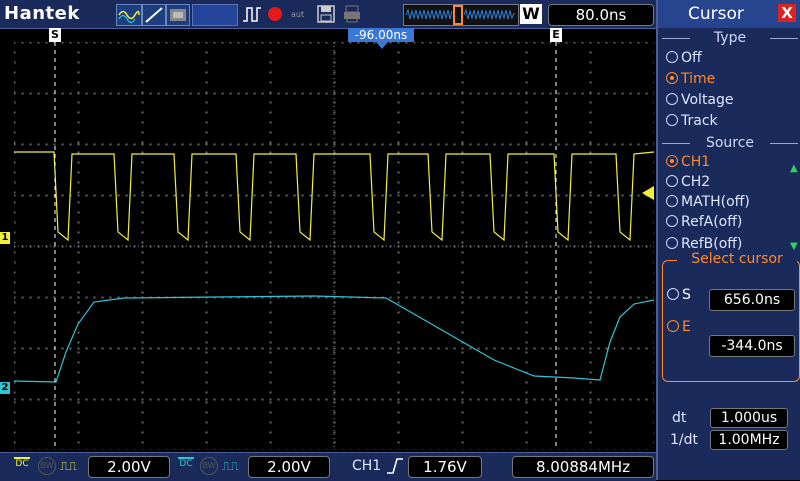 The height and width of the screenshot is (481, 800). I want to click on dt-value: 1.000us, so click(749, 418).